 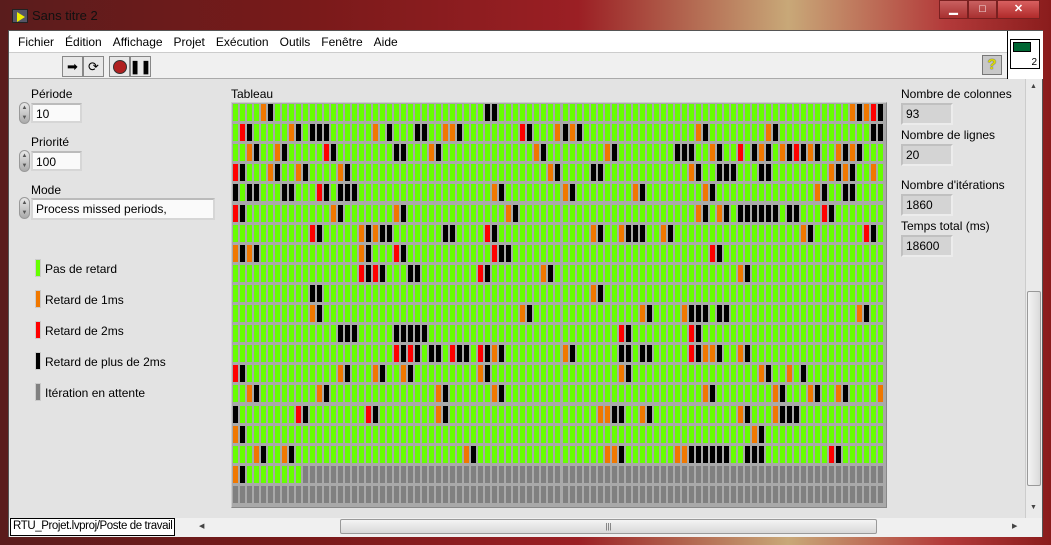 What do you see at coordinates (140, 66) in the screenshot?
I see `pause-button: ❚❚` at bounding box center [140, 66].